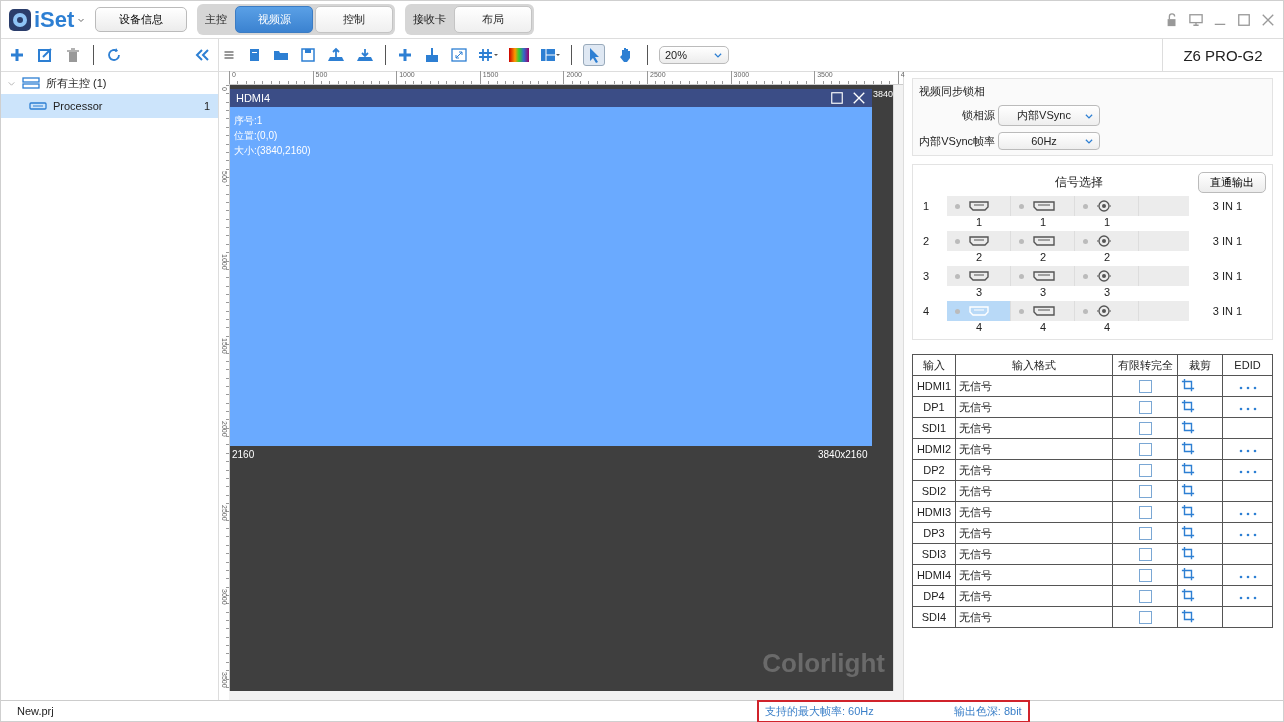  I want to click on upload-icon, so click(336, 55).